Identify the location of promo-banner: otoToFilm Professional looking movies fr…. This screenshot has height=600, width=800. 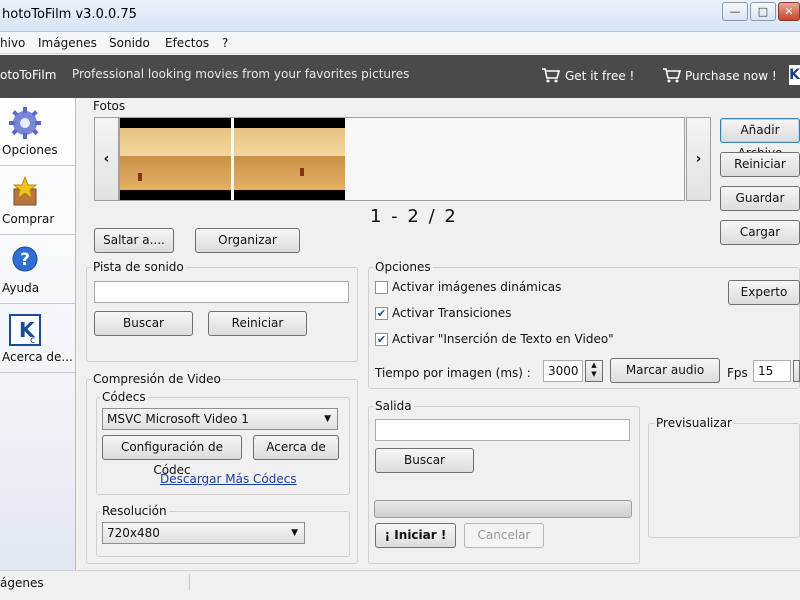
(400, 76).